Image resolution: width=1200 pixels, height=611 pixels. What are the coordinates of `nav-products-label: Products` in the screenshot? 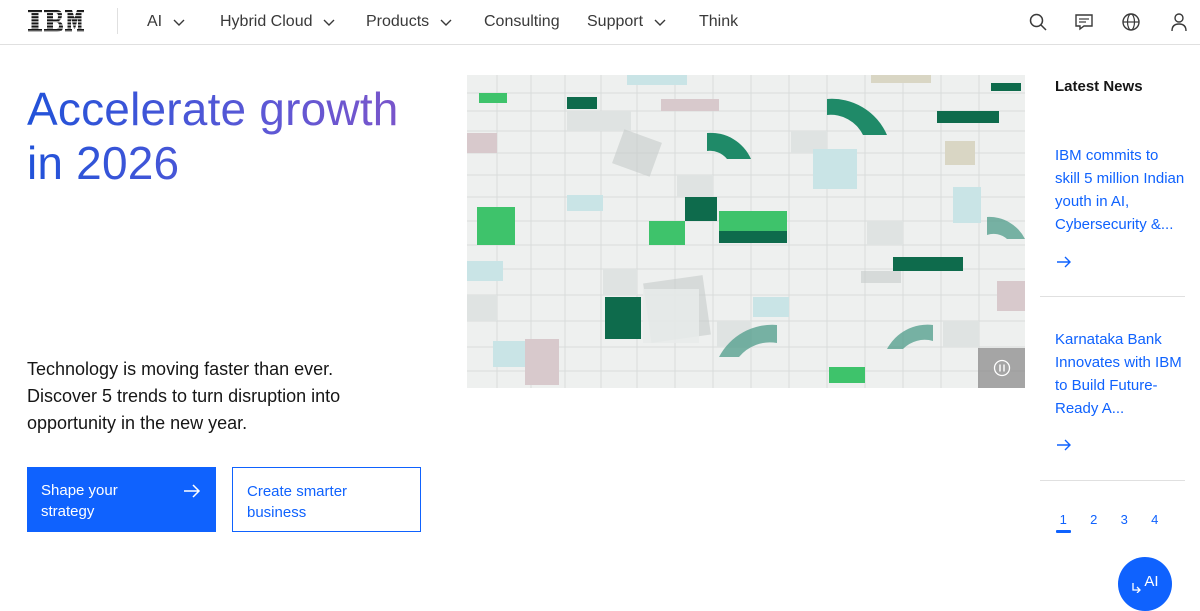 It's located at (398, 21).